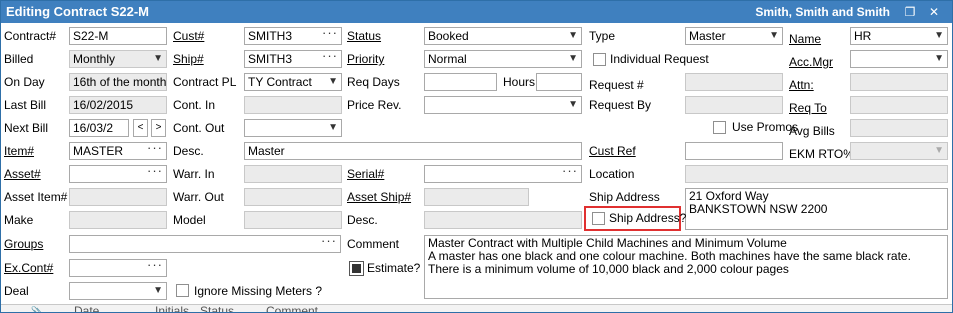 The height and width of the screenshot is (313, 953). What do you see at coordinates (899, 128) in the screenshot?
I see `avgbills-input` at bounding box center [899, 128].